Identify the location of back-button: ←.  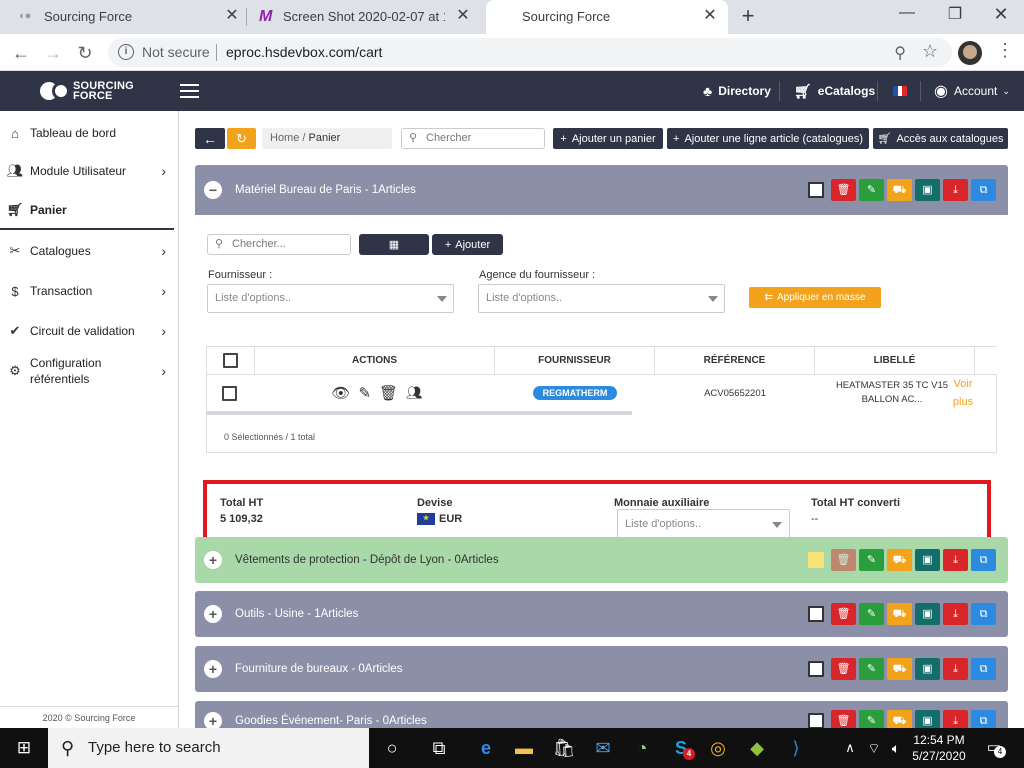
(210, 138).